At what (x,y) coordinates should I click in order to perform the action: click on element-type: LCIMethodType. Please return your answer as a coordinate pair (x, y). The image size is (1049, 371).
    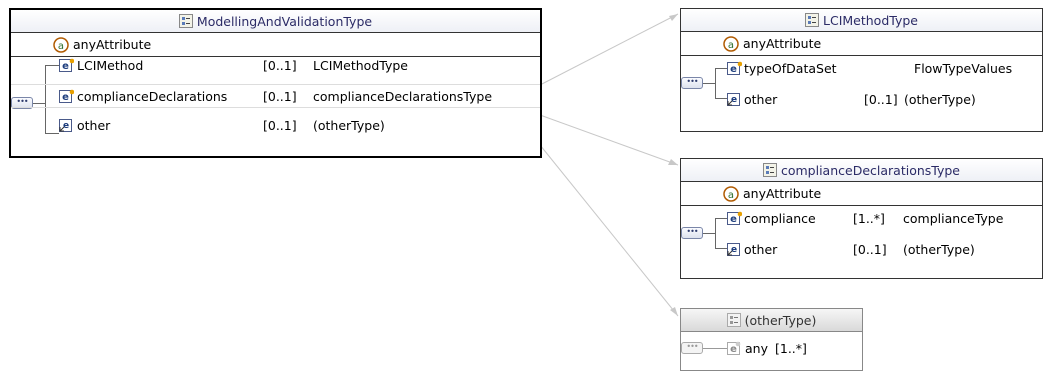
    Looking at the image, I should click on (360, 65).